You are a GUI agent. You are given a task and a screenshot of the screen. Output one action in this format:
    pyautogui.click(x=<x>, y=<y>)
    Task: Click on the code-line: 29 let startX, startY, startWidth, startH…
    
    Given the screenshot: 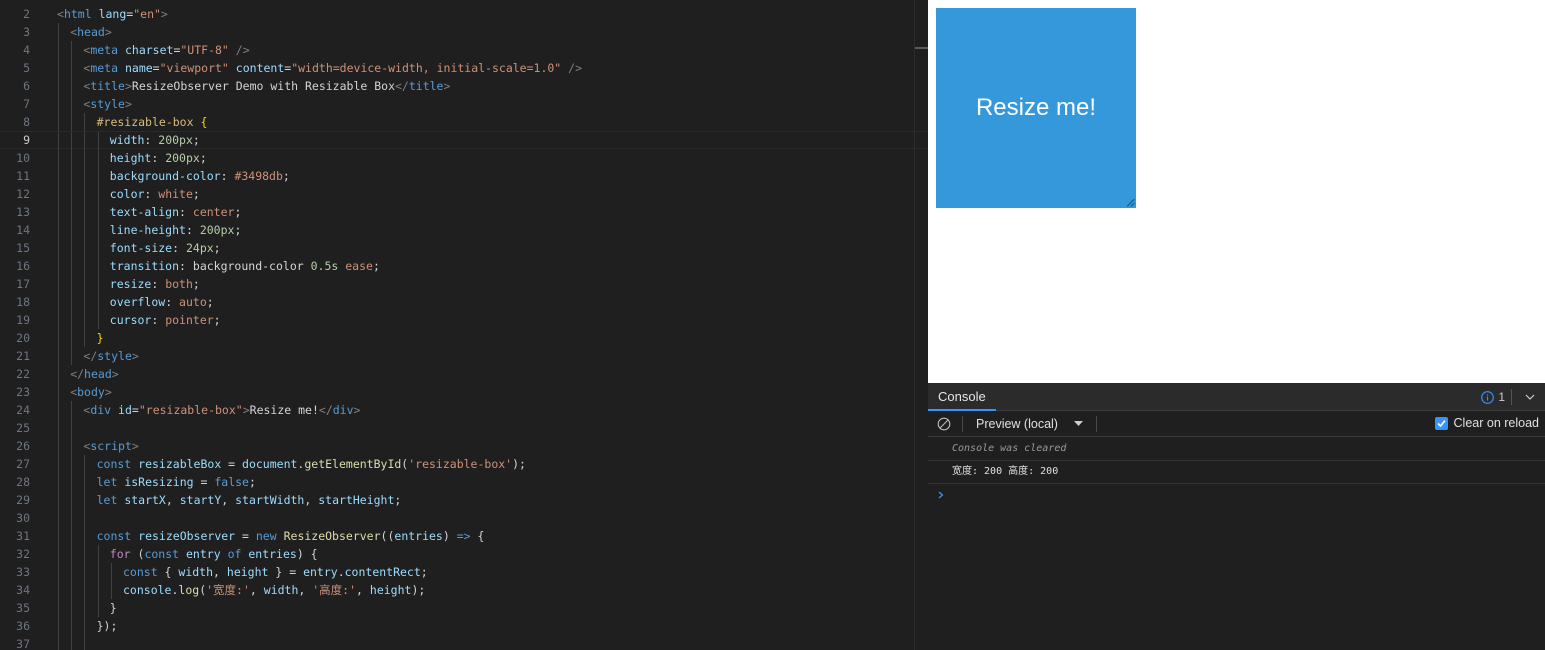 What is the action you would take?
    pyautogui.click(x=464, y=500)
    